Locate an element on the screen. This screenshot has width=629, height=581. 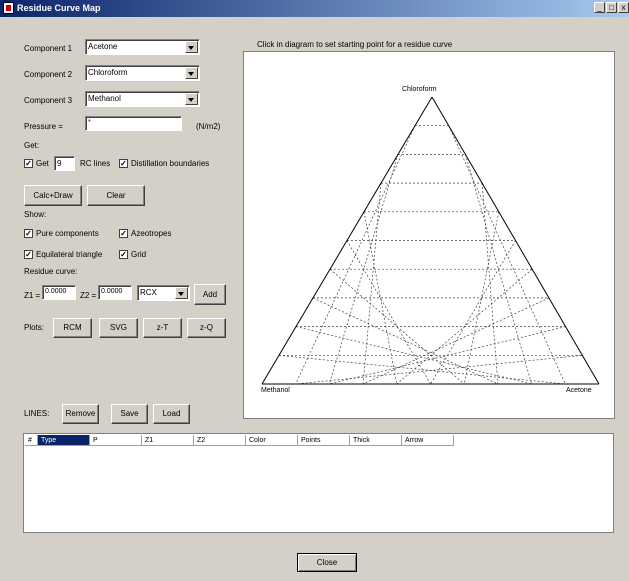
residue-curve-heading: Residue curve: is located at coordinates (51, 271).